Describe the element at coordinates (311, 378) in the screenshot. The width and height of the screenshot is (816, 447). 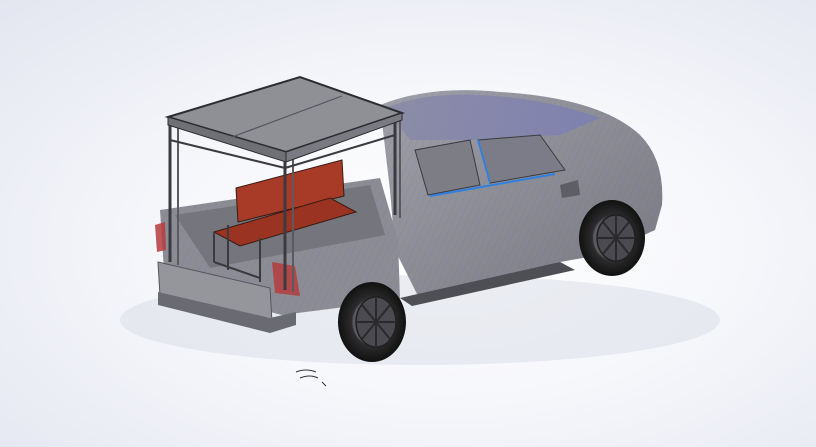
I see `stray-edges` at that location.